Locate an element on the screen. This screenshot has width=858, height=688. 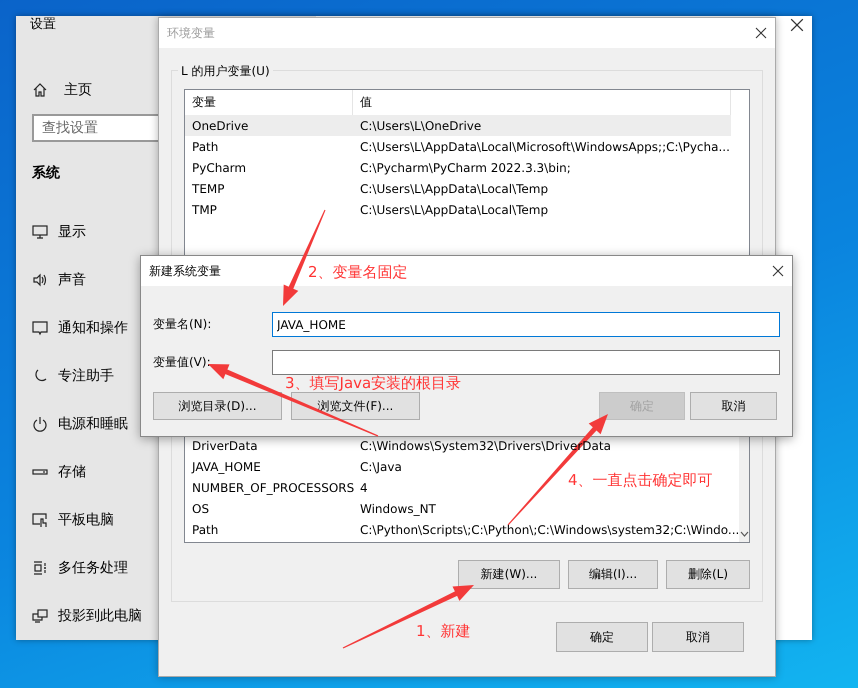
field-label: 变量名(N): is located at coordinates (182, 324).